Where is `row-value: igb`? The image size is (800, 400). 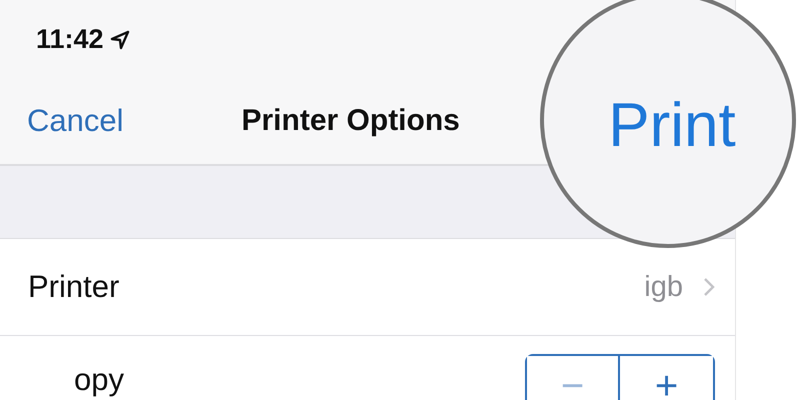 row-value: igb is located at coordinates (663, 287).